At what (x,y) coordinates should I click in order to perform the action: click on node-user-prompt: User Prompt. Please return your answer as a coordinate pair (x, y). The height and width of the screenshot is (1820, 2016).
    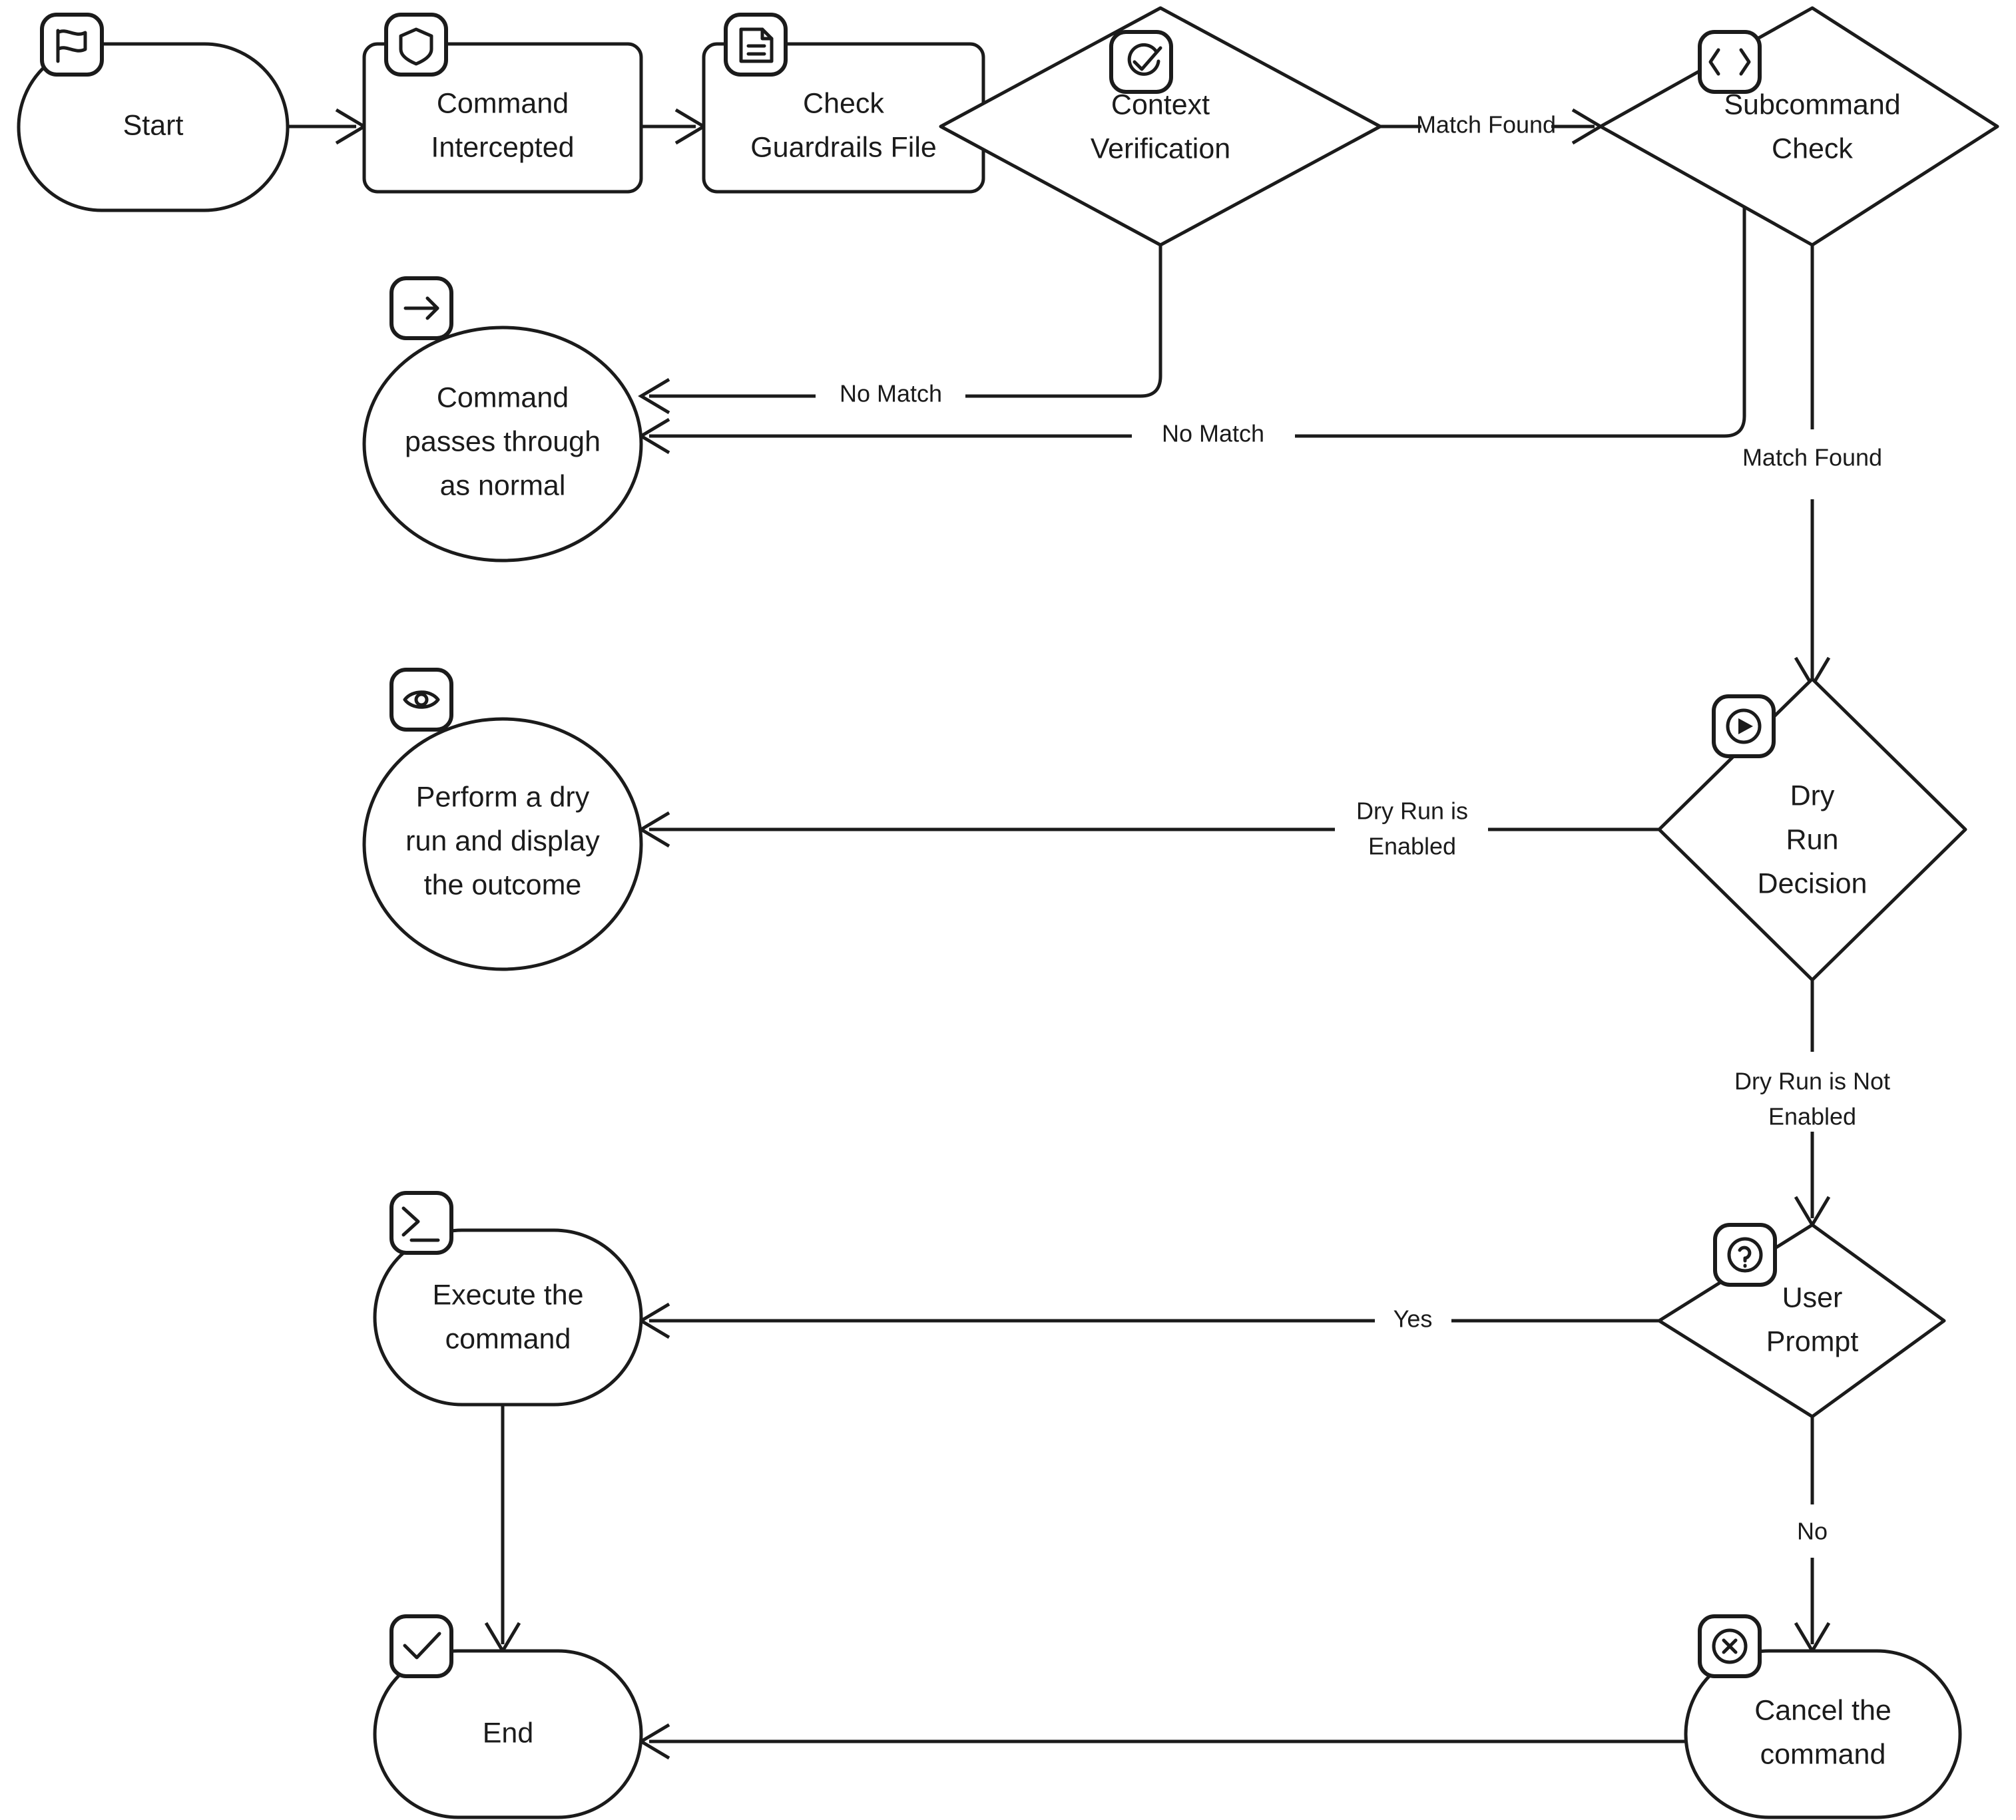
    Looking at the image, I should click on (1801, 1321).